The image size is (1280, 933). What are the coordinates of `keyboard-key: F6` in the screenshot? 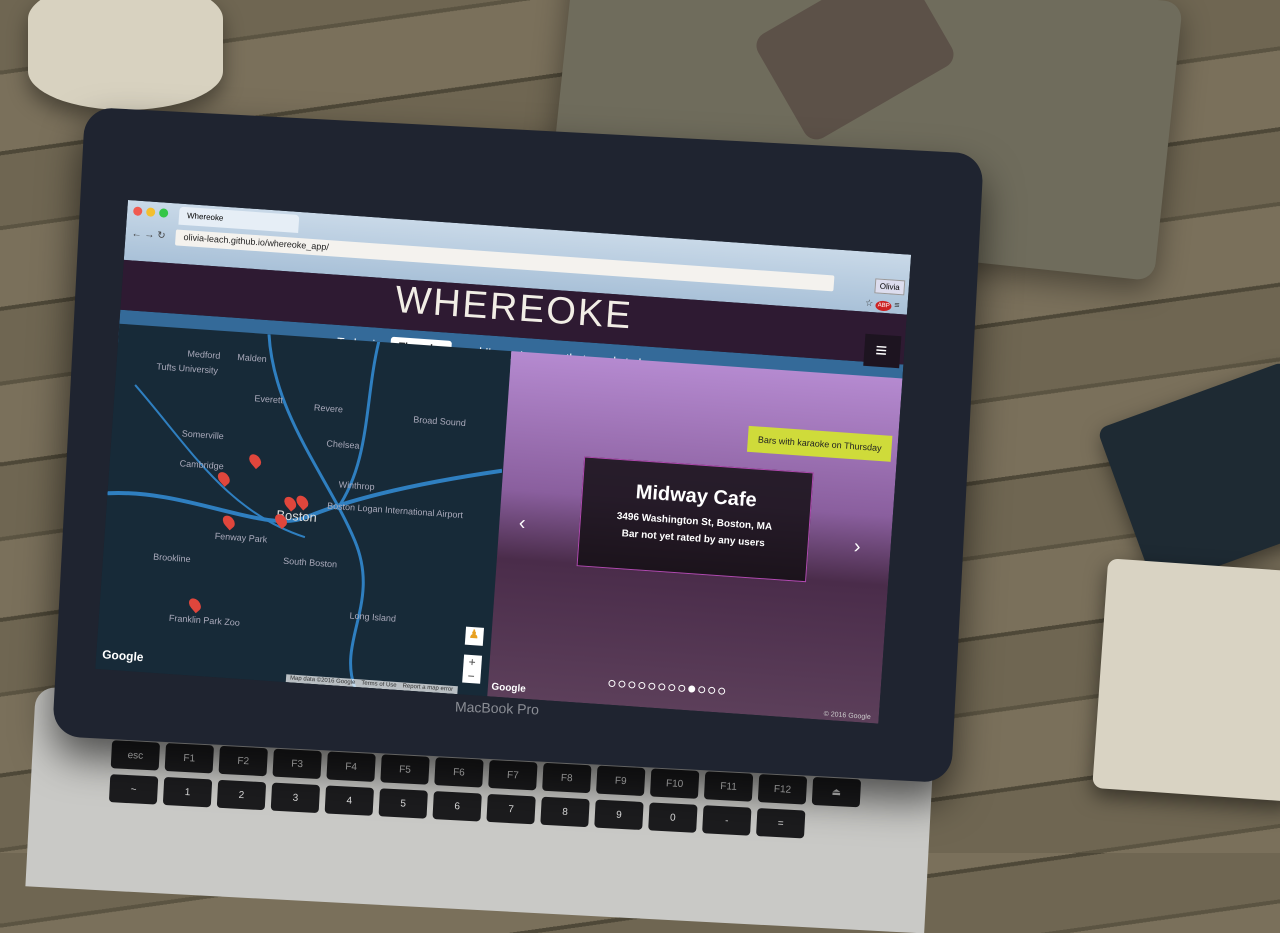 It's located at (459, 772).